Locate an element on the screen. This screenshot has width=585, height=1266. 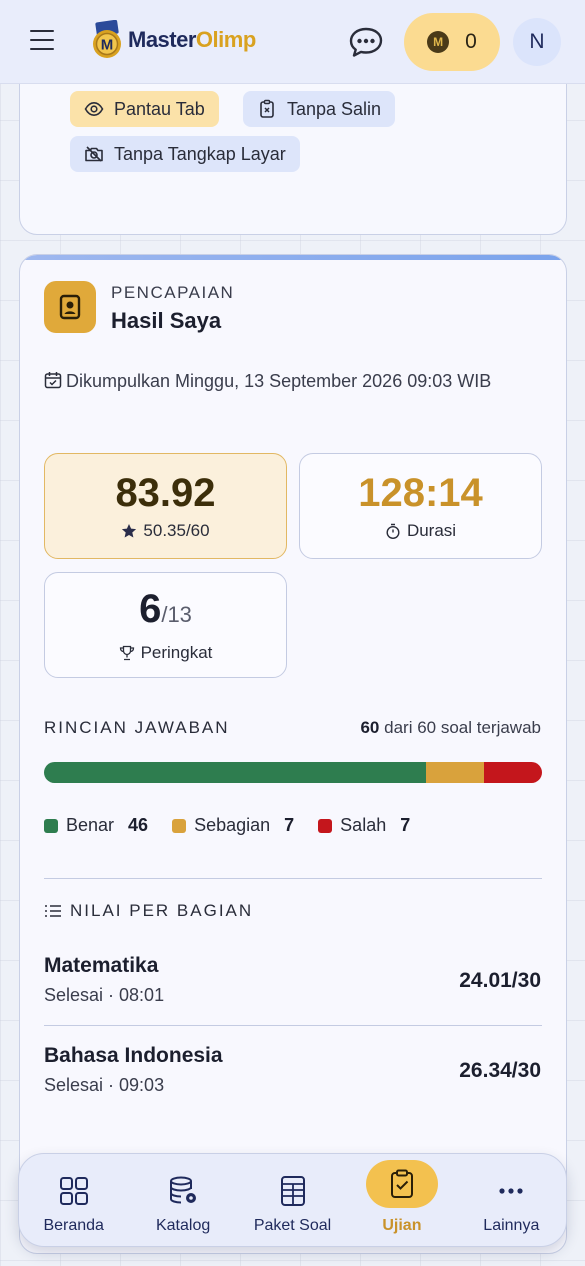
logo-icon: M is located at coordinates (107, 39).